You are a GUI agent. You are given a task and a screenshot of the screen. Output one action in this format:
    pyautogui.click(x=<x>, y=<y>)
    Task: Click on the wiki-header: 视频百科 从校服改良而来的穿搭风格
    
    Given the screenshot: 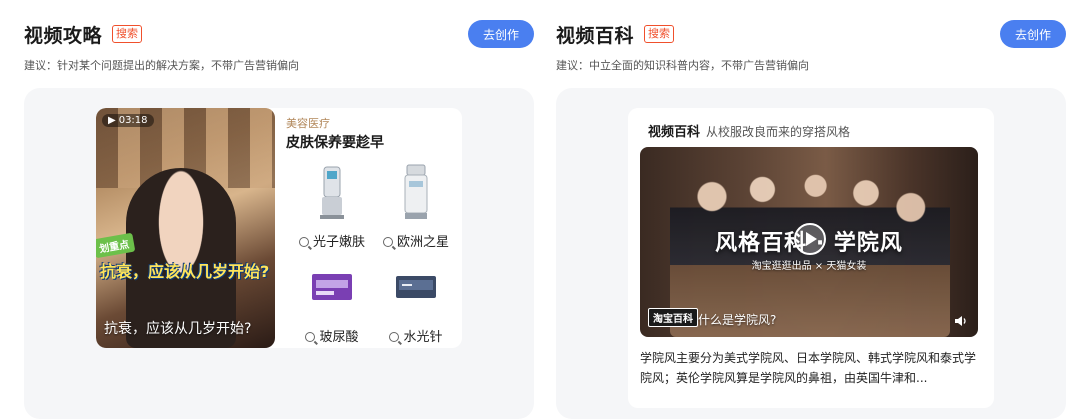 What is the action you would take?
    pyautogui.click(x=749, y=130)
    